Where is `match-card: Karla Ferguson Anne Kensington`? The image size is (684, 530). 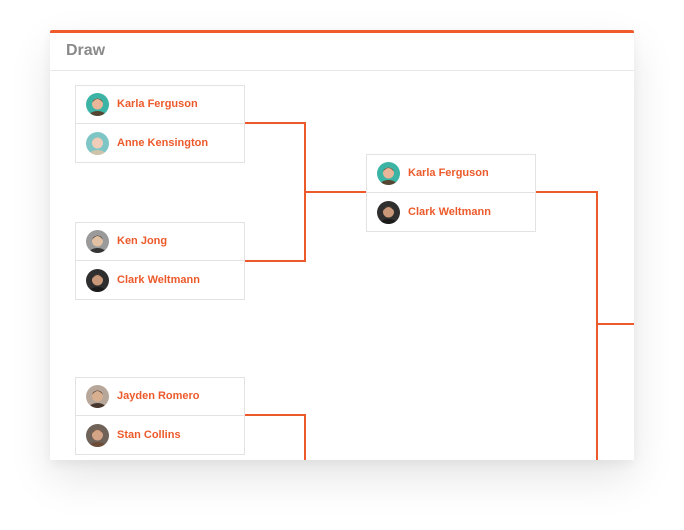
match-card: Karla Ferguson Anne Kensington is located at coordinates (160, 124).